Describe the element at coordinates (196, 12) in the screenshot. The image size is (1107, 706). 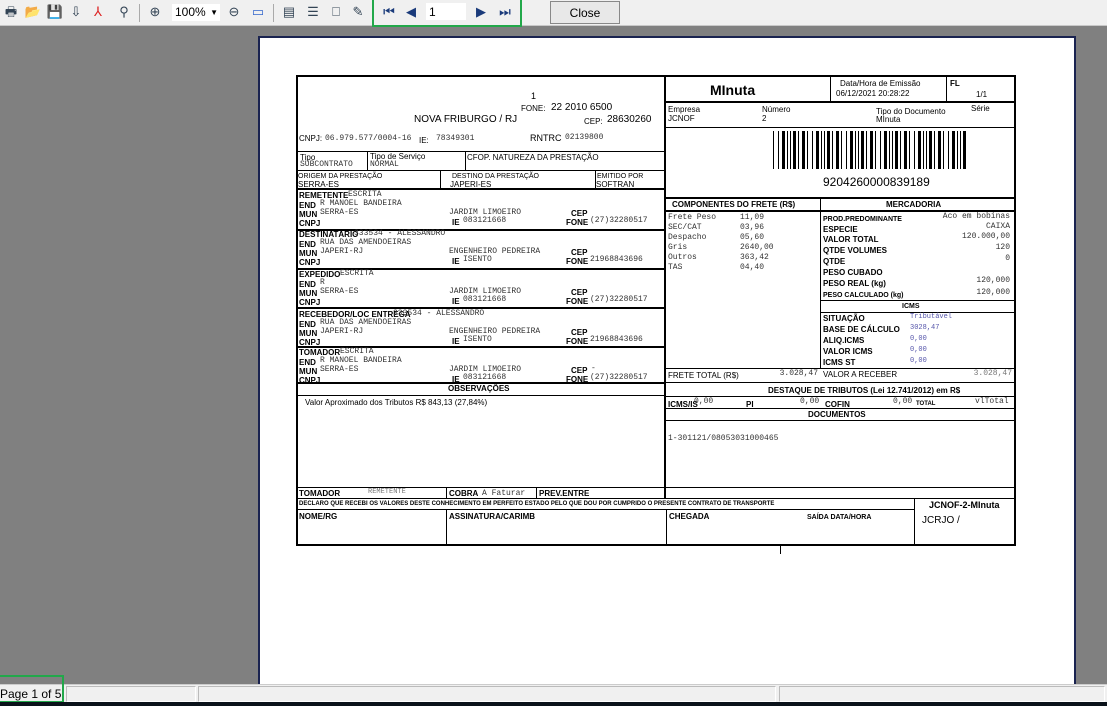
I see `zoom-select: 100% ▼` at that location.